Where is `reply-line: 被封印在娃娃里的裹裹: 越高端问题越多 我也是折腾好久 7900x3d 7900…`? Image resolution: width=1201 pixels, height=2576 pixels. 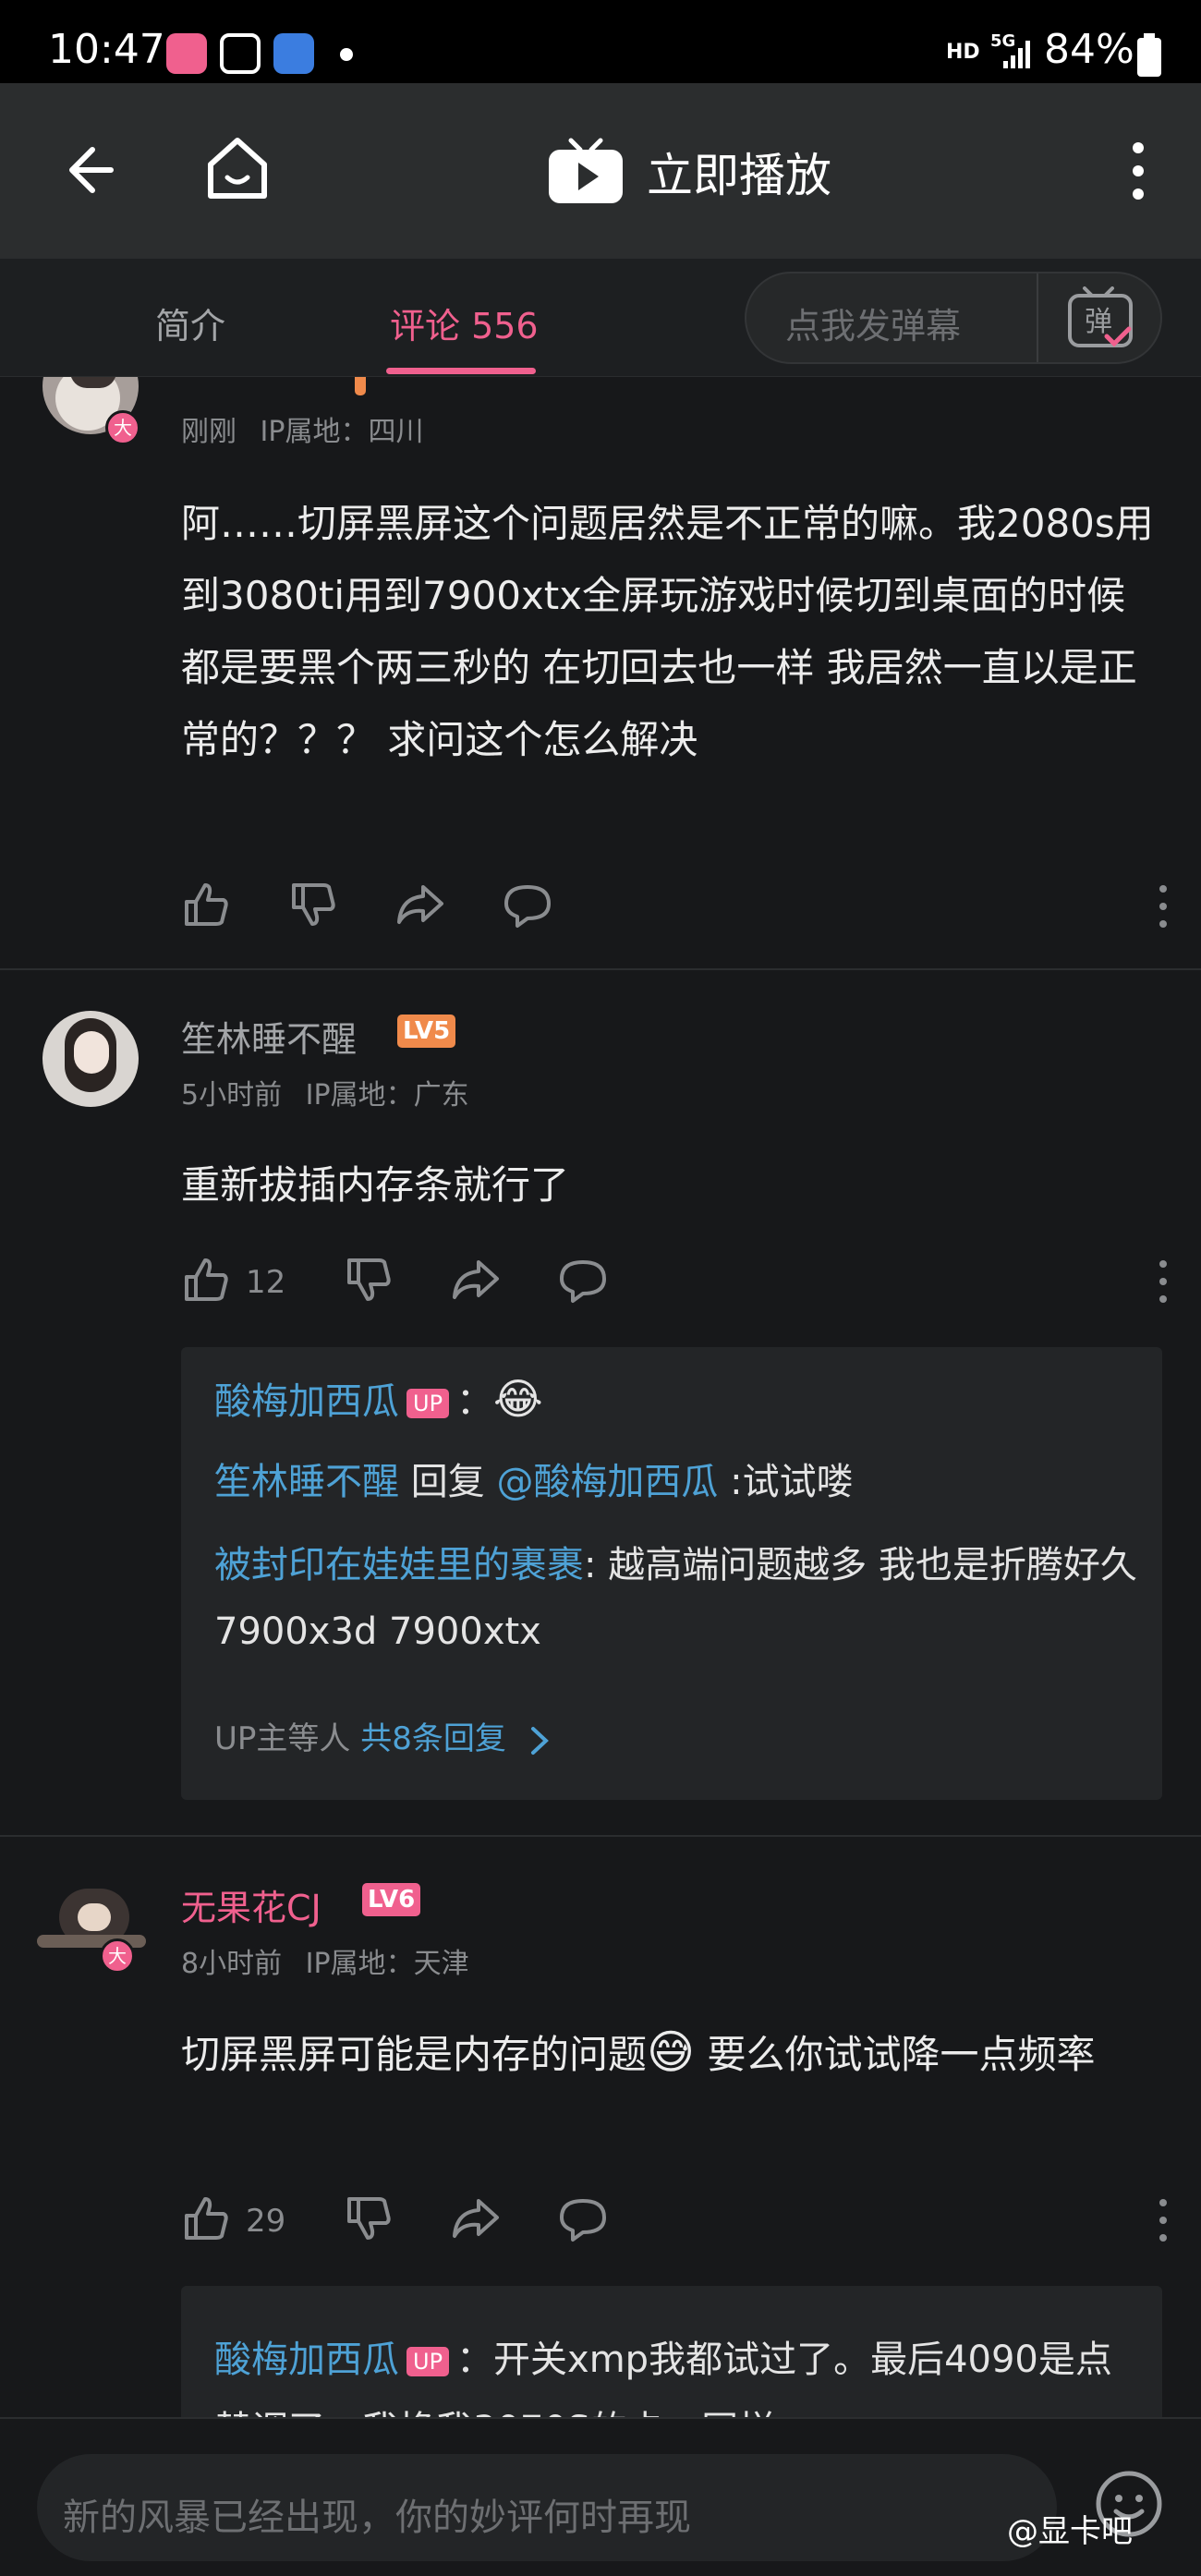 reply-line: 被封印在娃娃里的裹裹: 越高端问题越多 我也是折腾好久 7900x3d 7900… is located at coordinates (675, 1598).